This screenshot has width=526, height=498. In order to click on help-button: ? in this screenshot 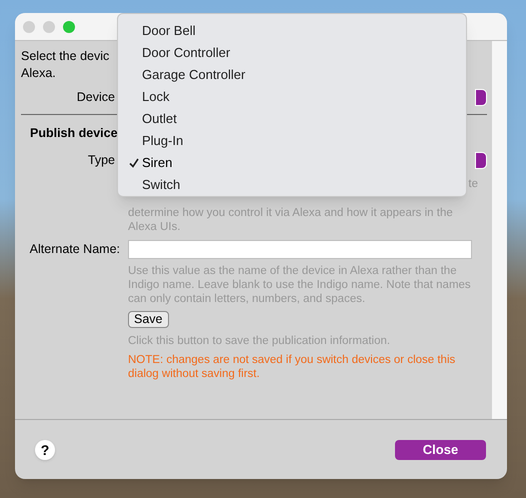, I will do `click(45, 450)`.